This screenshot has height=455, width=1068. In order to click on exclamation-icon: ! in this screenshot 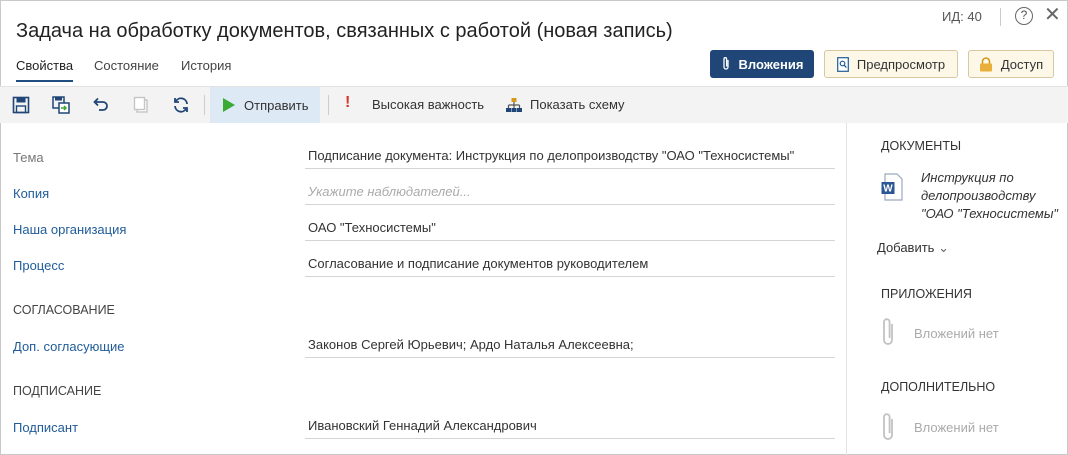, I will do `click(348, 102)`.